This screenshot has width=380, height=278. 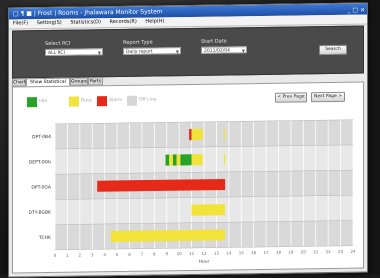 What do you see at coordinates (217, 51) in the screenshot?
I see `start-date-value: 2011/02/04` at bounding box center [217, 51].